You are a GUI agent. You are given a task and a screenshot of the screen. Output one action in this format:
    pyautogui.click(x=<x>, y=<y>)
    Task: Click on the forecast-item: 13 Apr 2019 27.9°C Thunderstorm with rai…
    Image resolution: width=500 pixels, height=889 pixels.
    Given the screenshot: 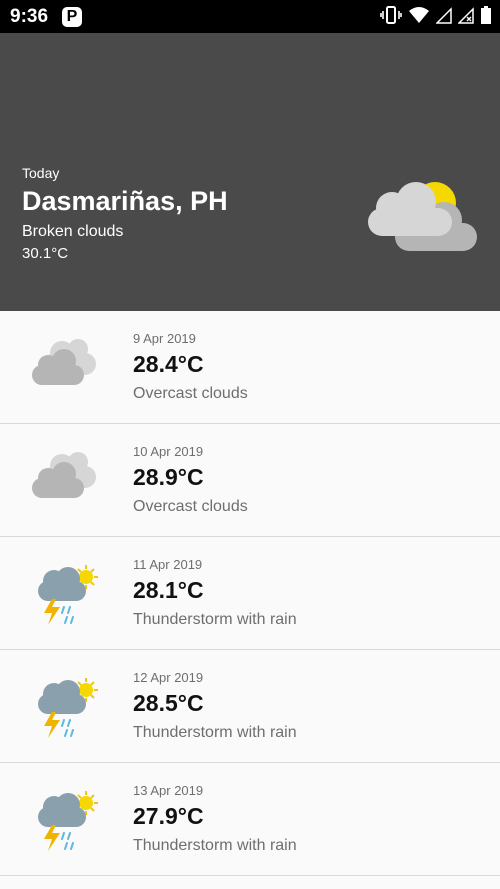 What is the action you would take?
    pyautogui.click(x=250, y=819)
    